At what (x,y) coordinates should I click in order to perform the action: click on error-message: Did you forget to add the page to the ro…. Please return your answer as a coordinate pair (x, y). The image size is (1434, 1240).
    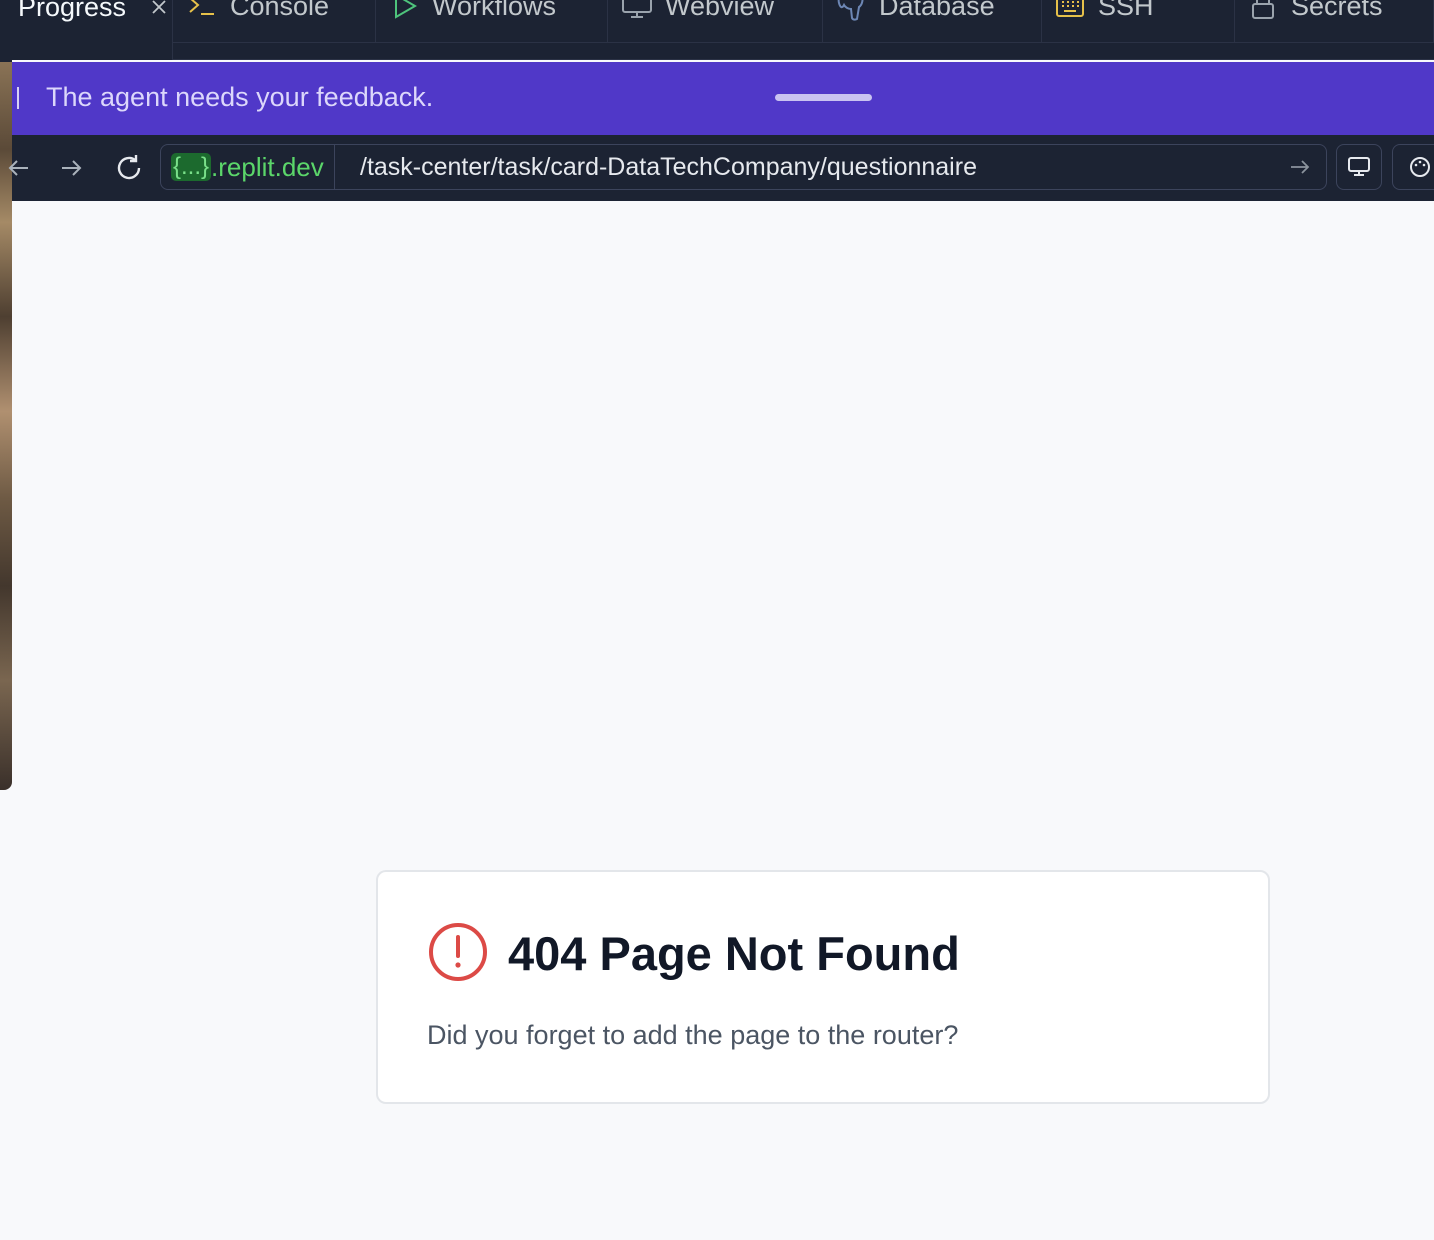
    Looking at the image, I should click on (693, 1035).